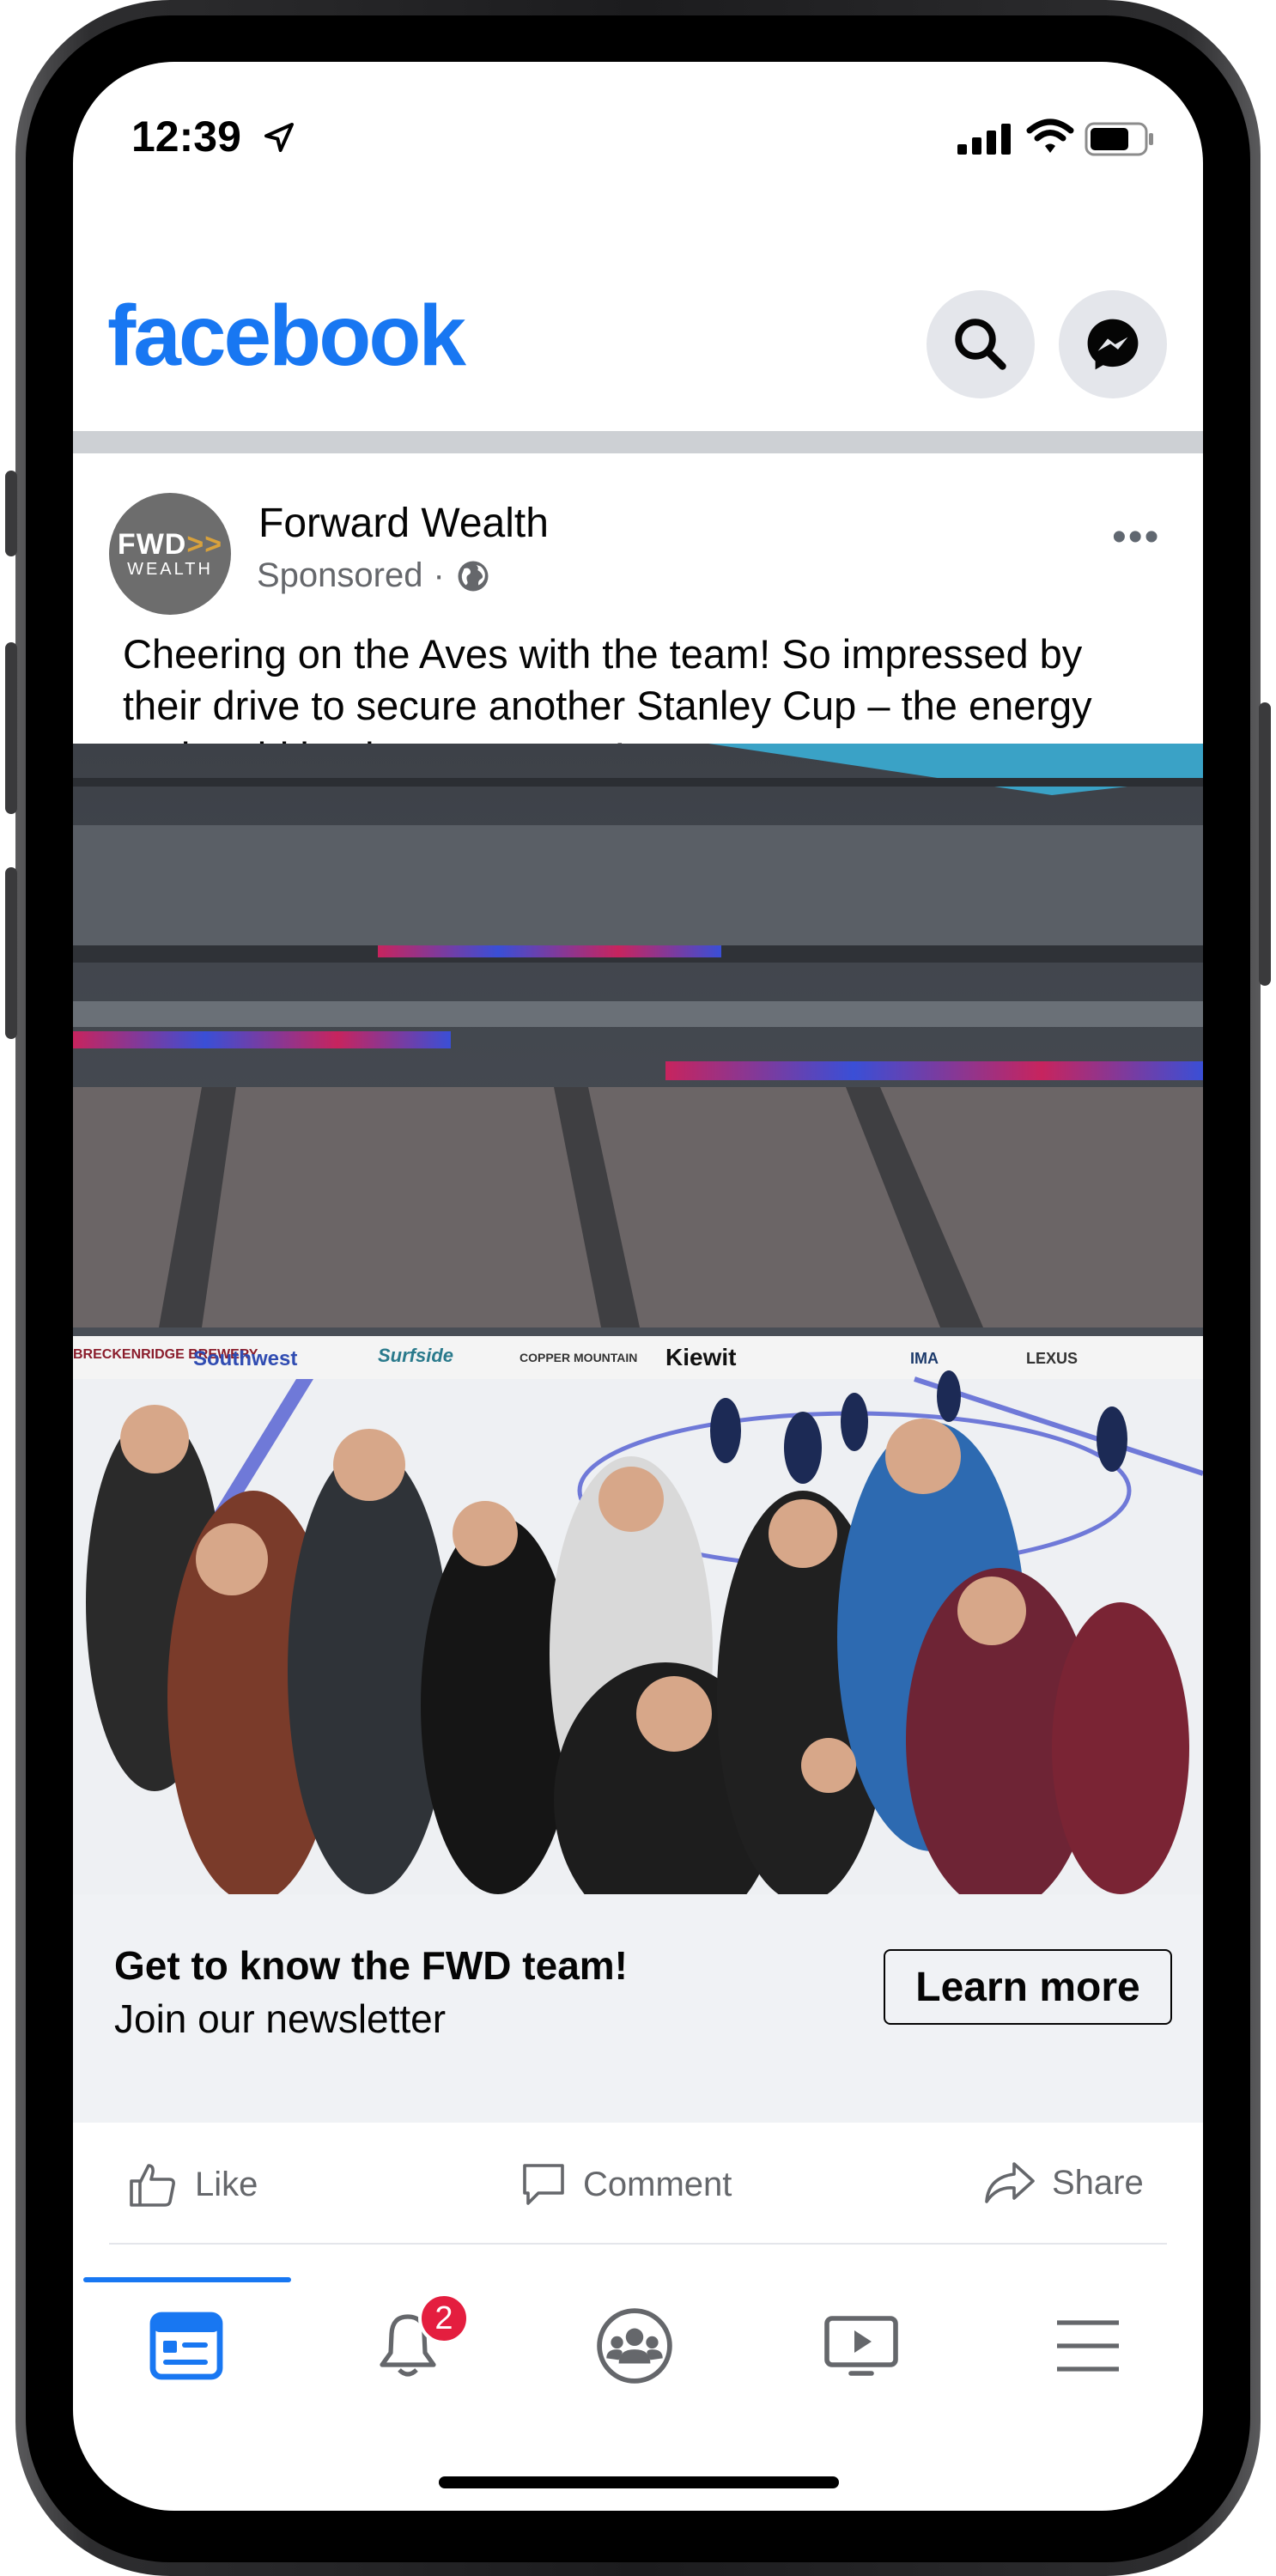 The height and width of the screenshot is (2576, 1276). I want to click on hamburger-menu-icon, so click(1088, 2346).